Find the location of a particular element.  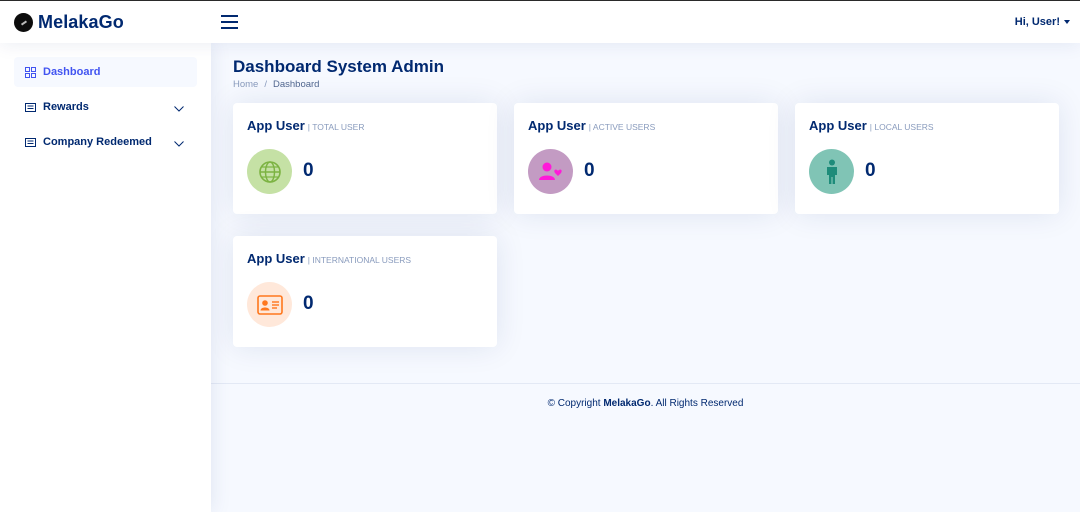

logo-mark-icon is located at coordinates (23, 22).